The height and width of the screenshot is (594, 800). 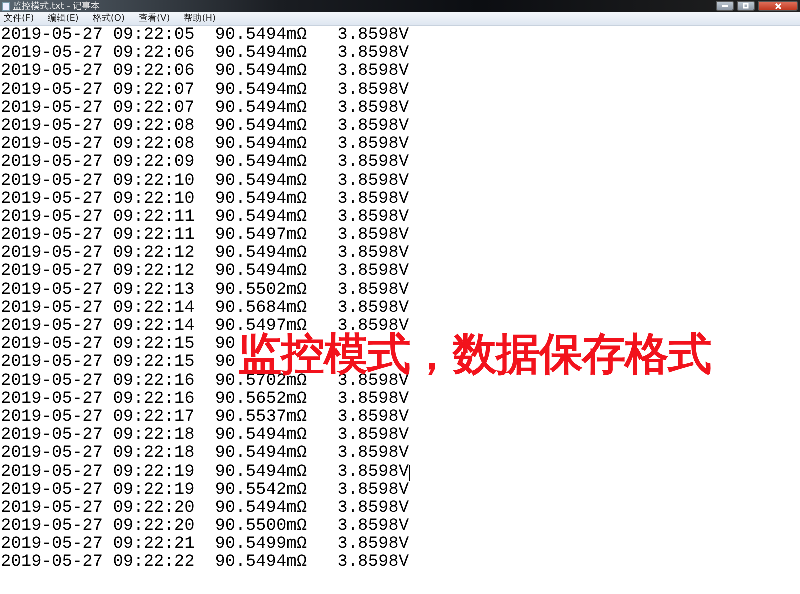 What do you see at coordinates (6, 6) in the screenshot?
I see `notepad-icon` at bounding box center [6, 6].